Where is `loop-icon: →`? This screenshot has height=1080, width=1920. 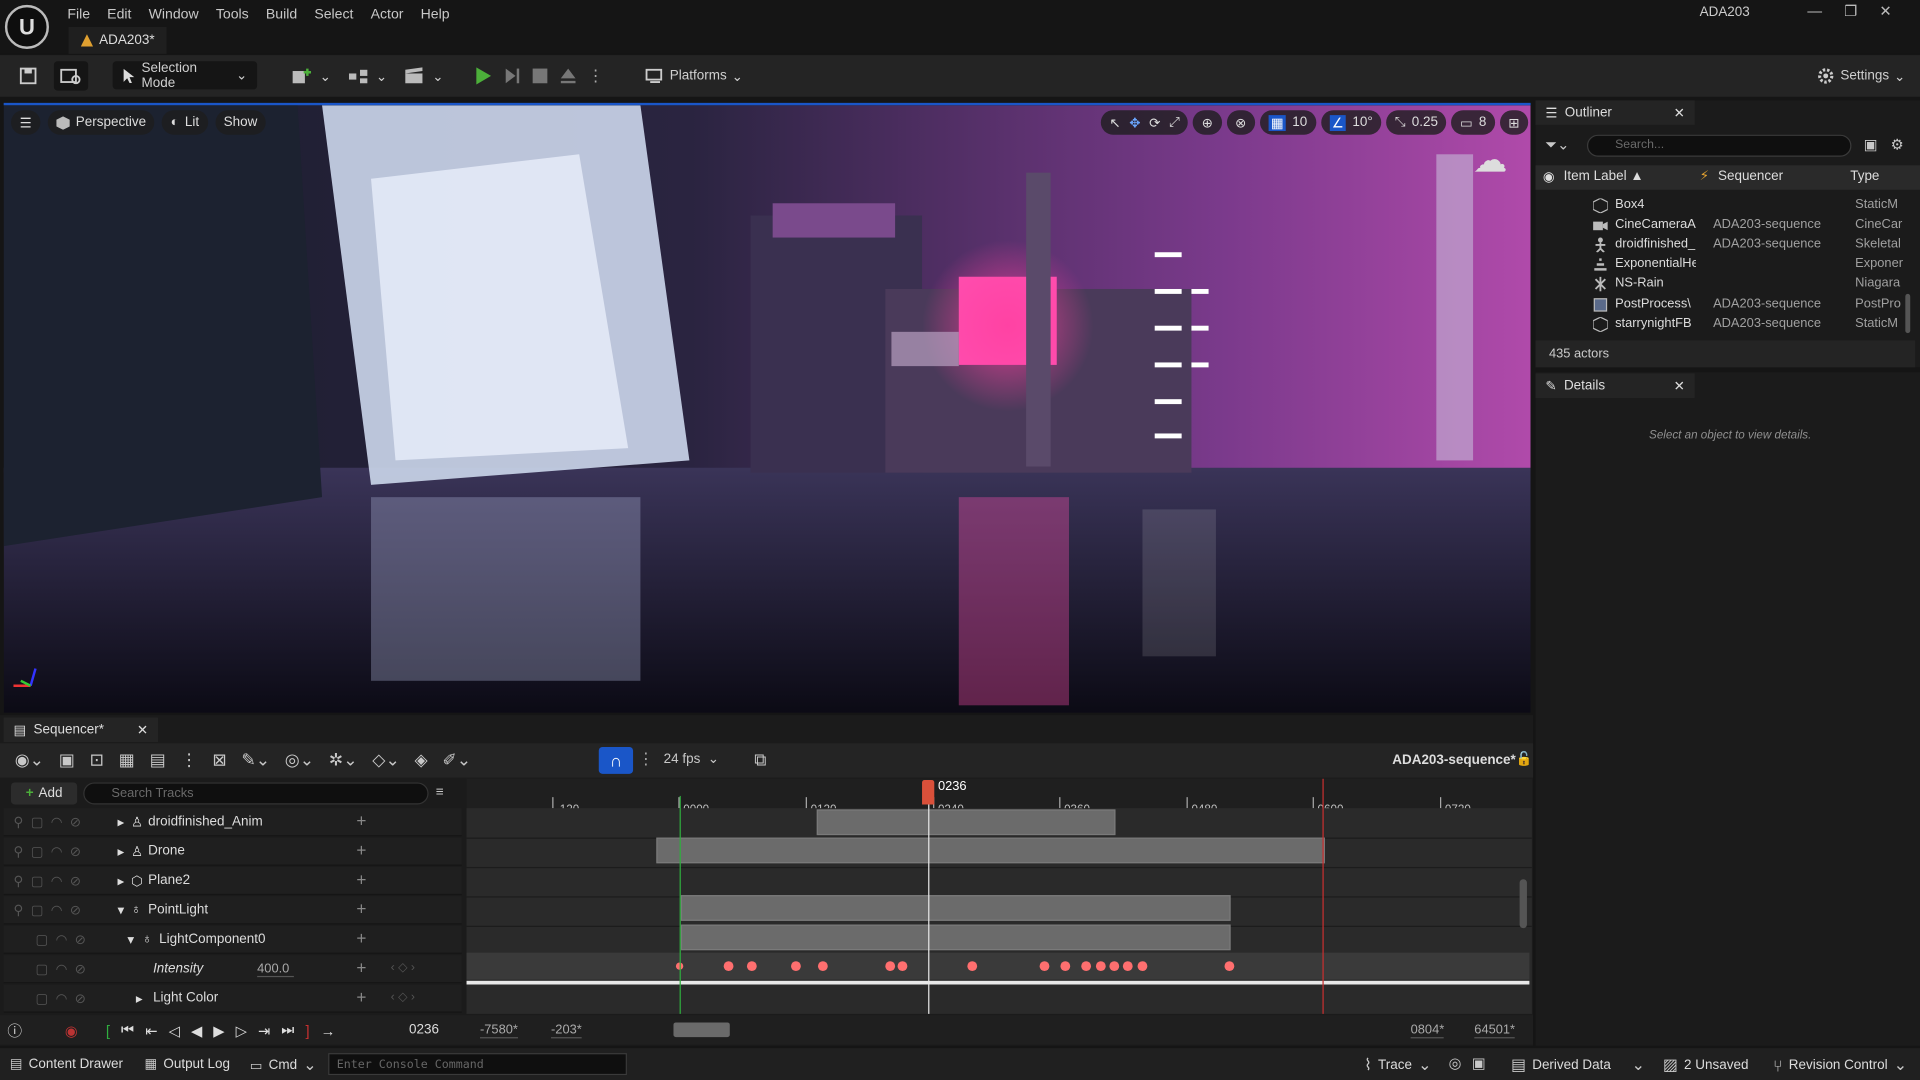 loop-icon: → is located at coordinates (328, 1030).